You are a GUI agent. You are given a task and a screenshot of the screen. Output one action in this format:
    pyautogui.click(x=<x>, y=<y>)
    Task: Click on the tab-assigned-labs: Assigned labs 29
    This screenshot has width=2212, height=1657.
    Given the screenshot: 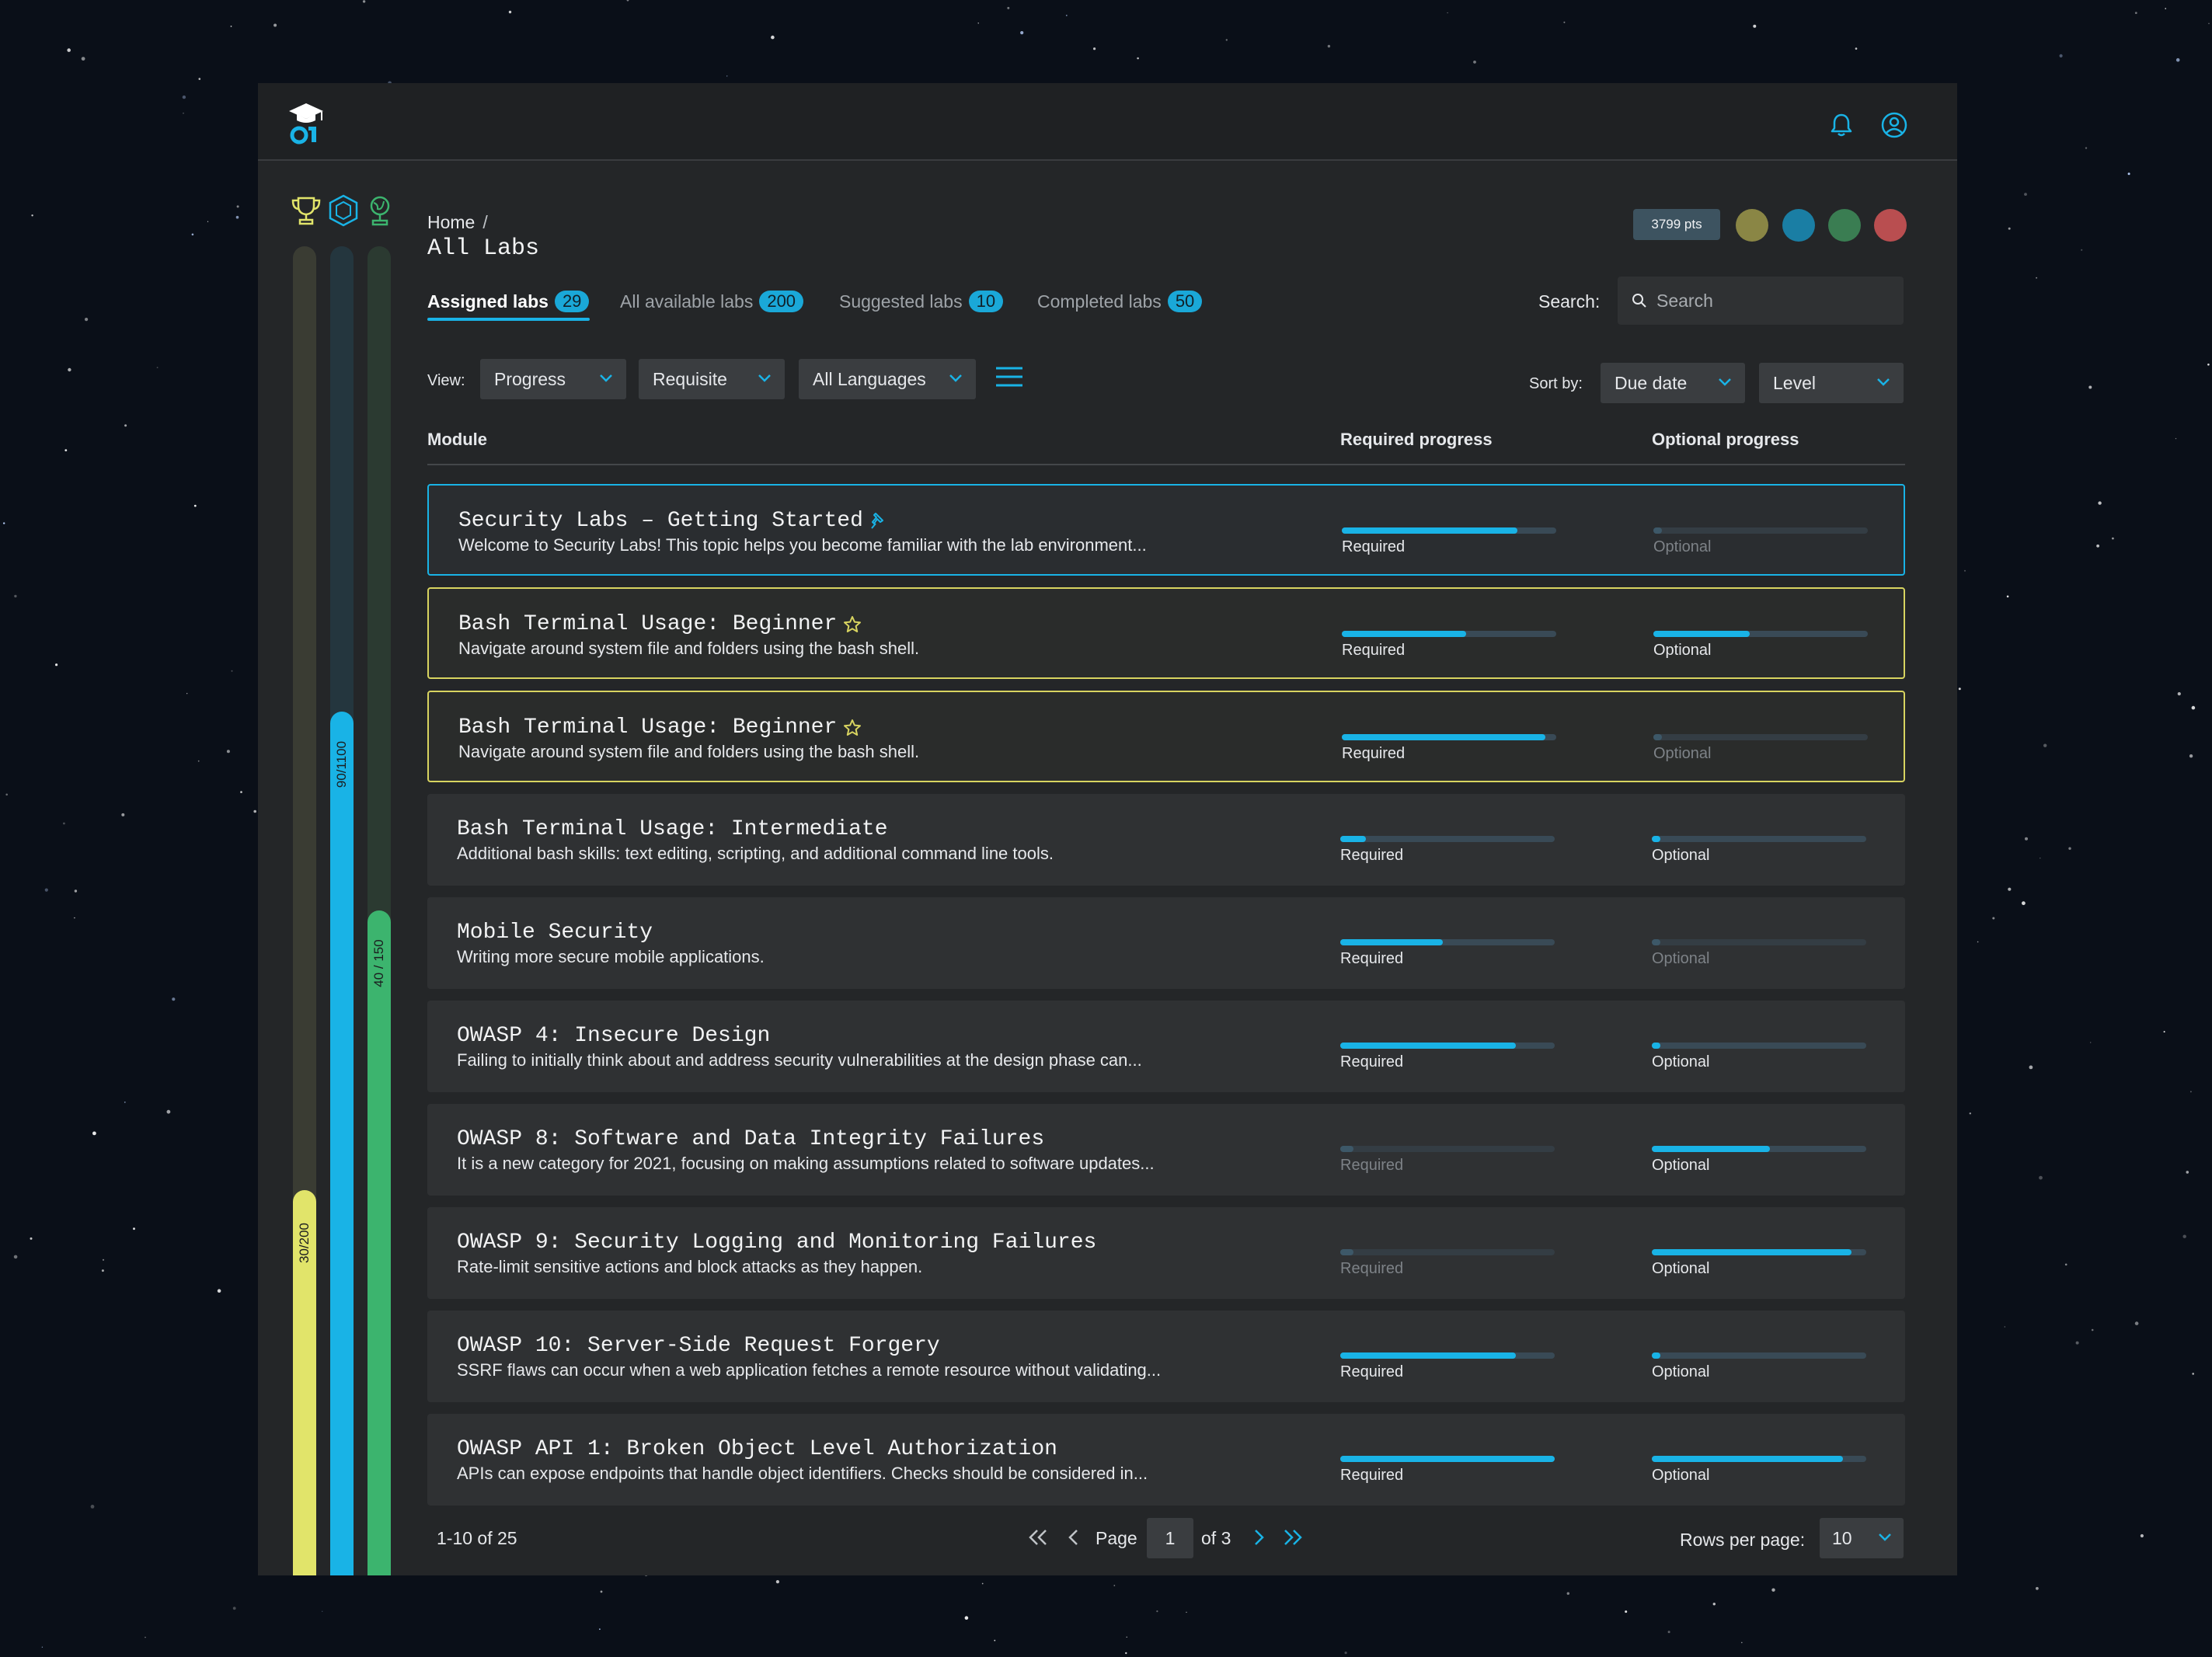 What is the action you would take?
    pyautogui.click(x=508, y=301)
    